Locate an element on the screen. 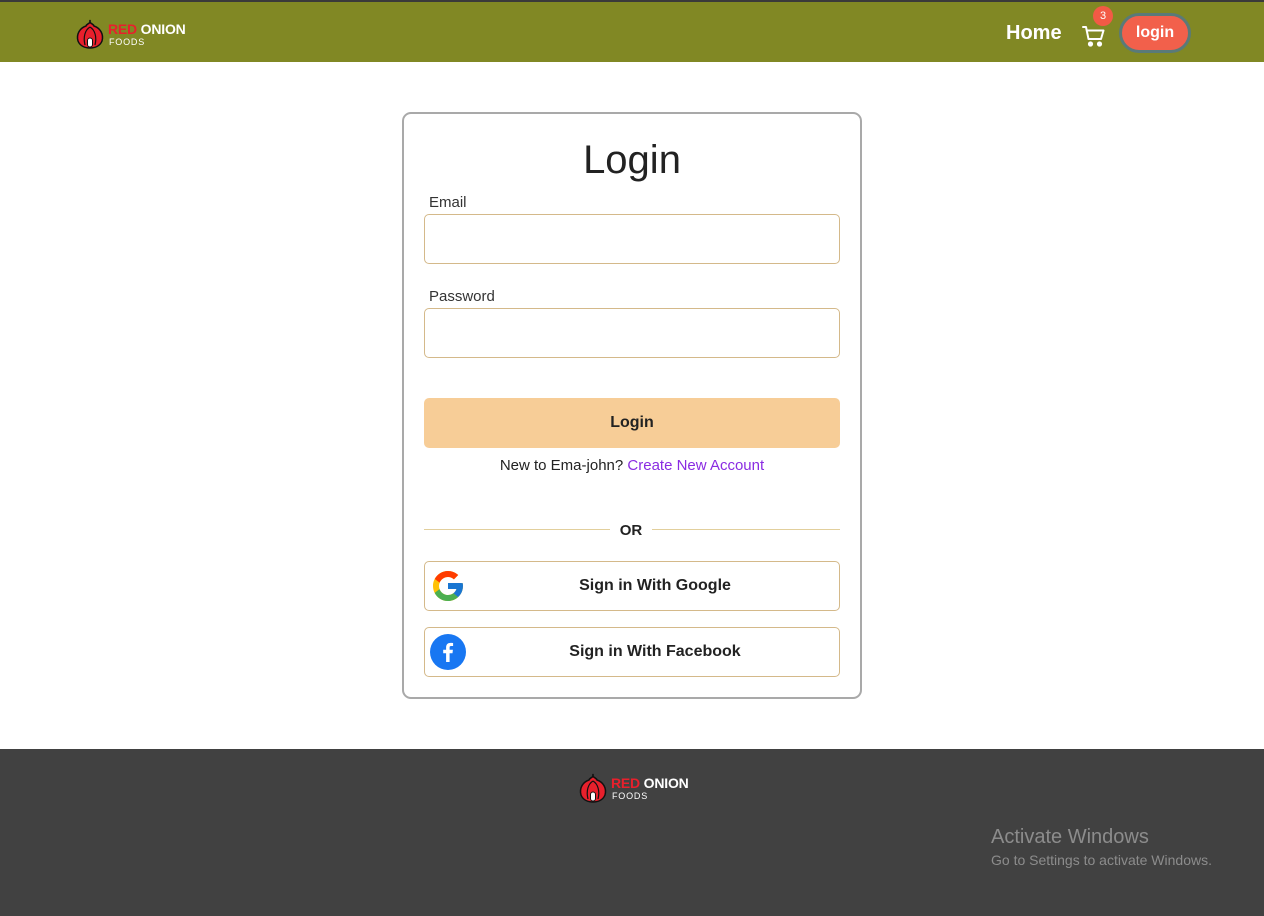 The image size is (1264, 916). nav-home-link: Home is located at coordinates (1034, 33).